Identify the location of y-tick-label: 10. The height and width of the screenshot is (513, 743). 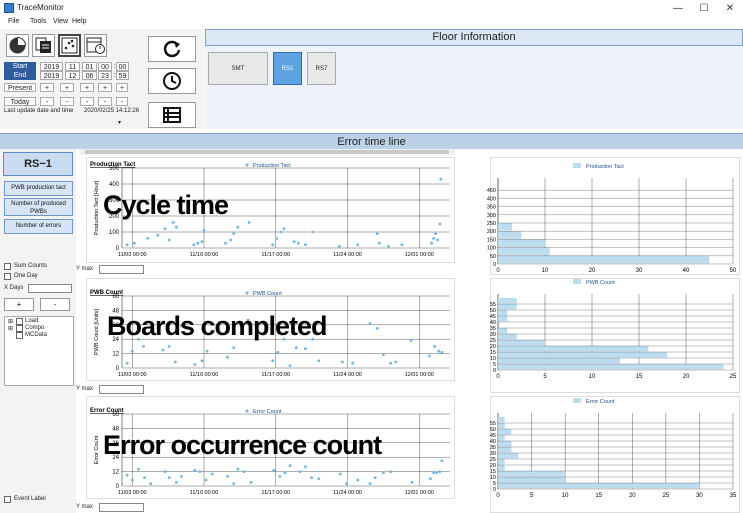
(493, 478).